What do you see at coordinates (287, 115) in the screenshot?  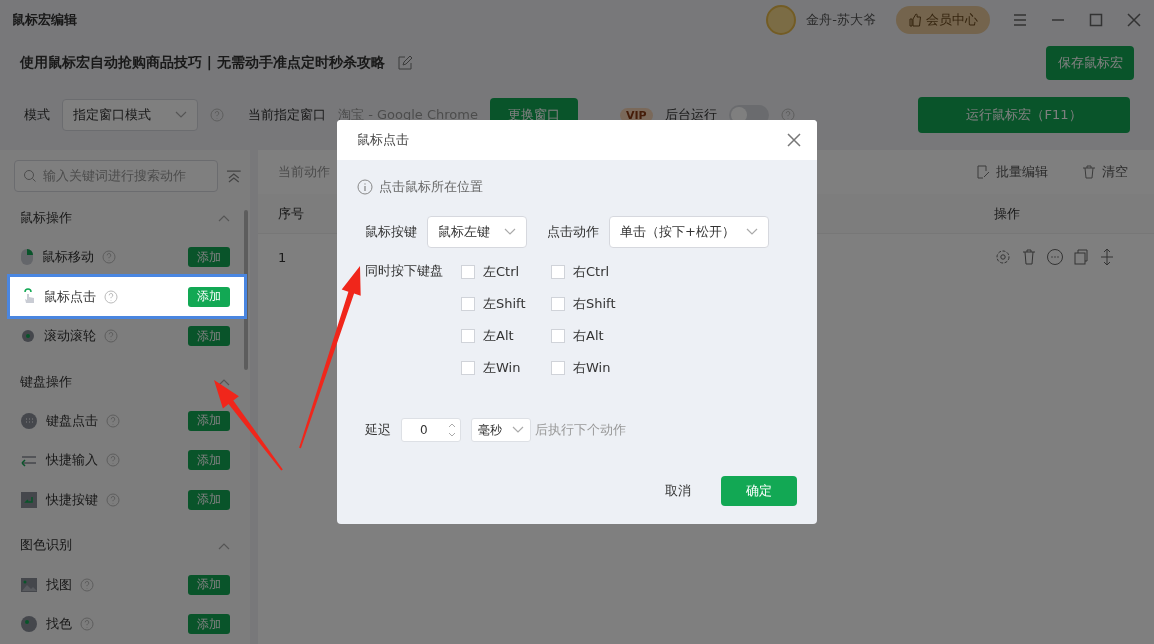 I see `window-label: 当前指定窗口` at bounding box center [287, 115].